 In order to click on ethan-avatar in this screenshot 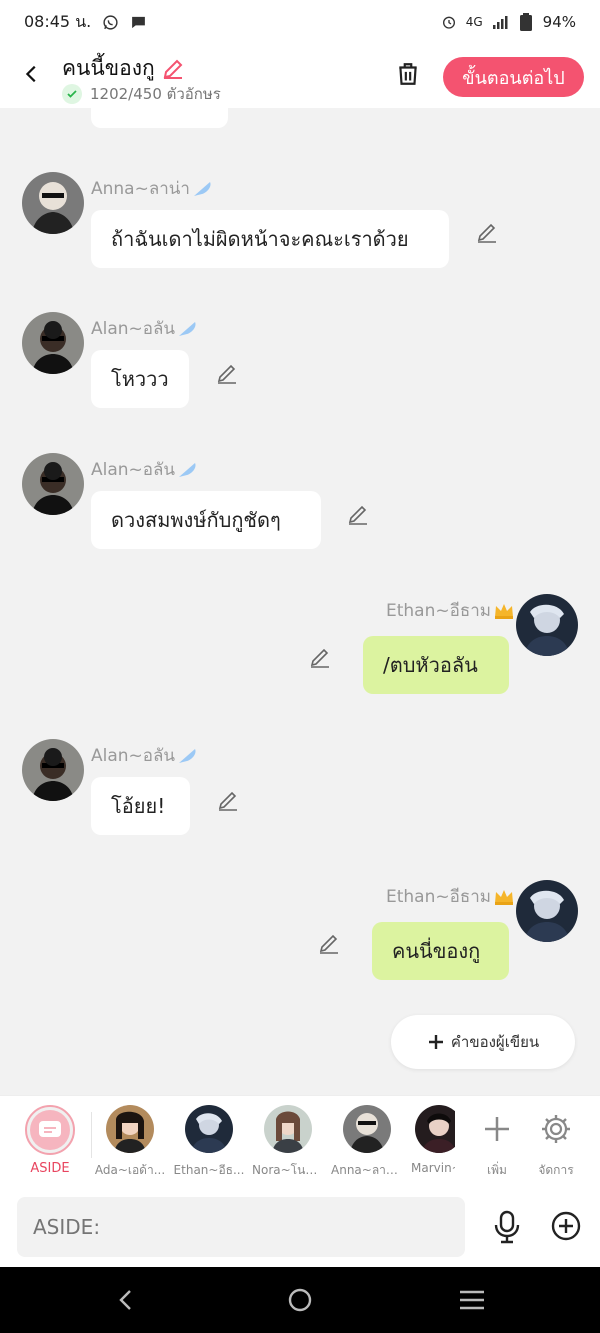, I will do `click(209, 1129)`.